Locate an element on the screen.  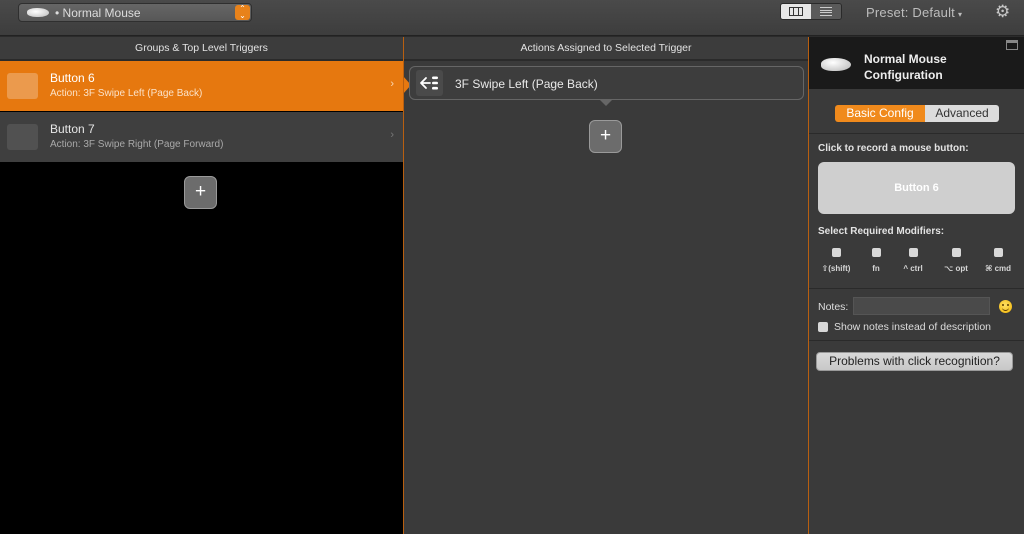
trigger-subtitle: Action: 3F Swipe Left (Page Back) is located at coordinates (126, 93).